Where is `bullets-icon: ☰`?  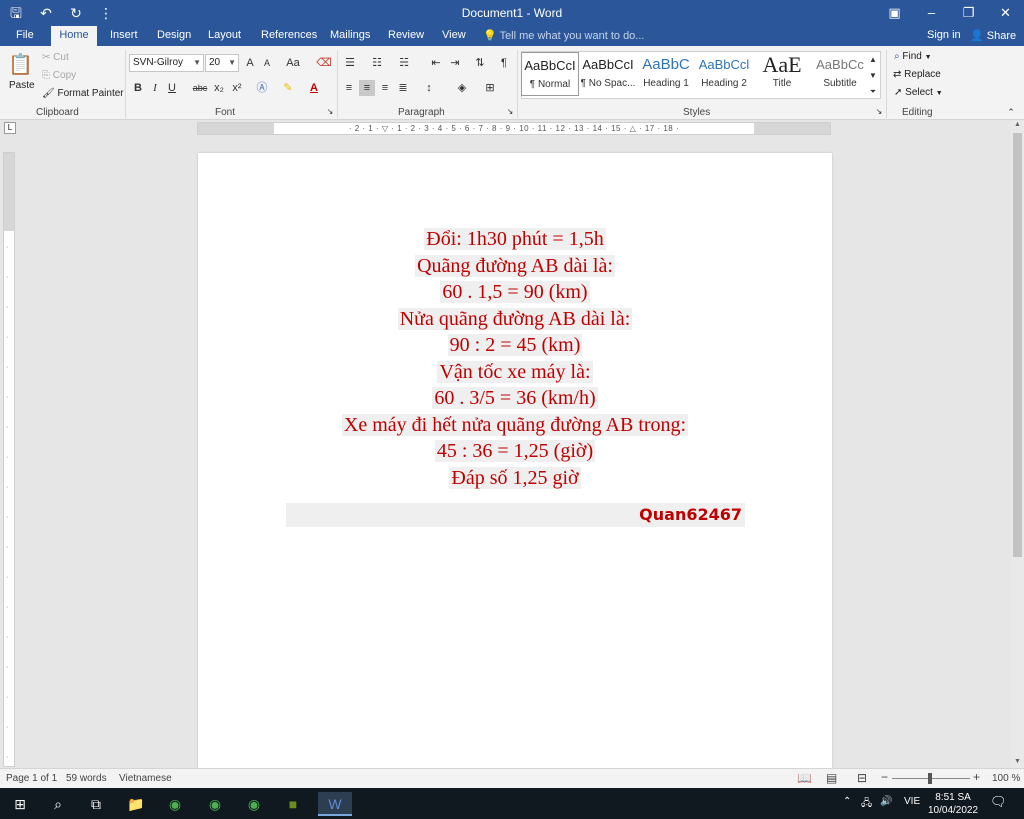
bullets-icon: ☰ is located at coordinates (350, 63).